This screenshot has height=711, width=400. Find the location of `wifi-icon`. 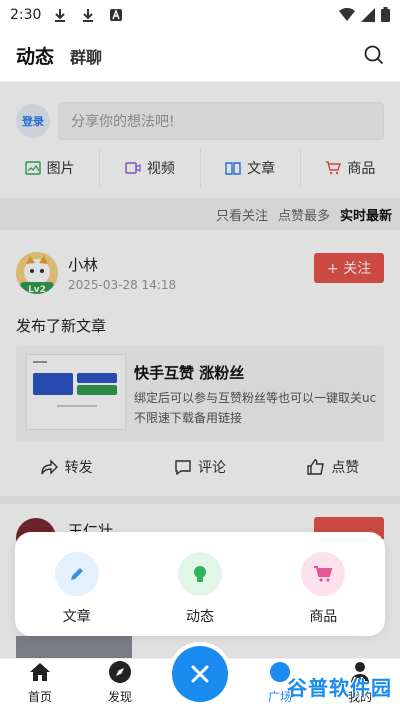

wifi-icon is located at coordinates (347, 14).